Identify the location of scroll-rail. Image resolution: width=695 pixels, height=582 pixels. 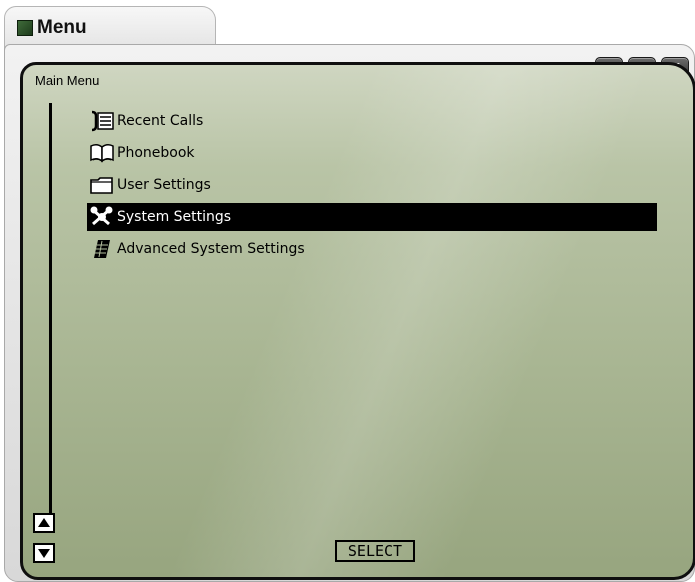
(50, 318).